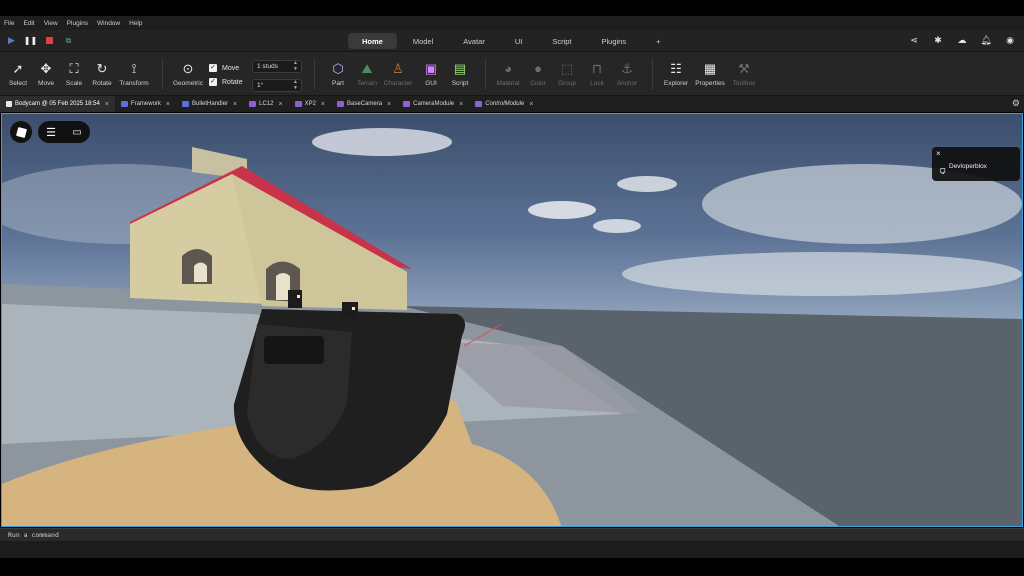  Describe the element at coordinates (567, 73) in the screenshot. I see `group-tool: ⬚ Group` at that location.